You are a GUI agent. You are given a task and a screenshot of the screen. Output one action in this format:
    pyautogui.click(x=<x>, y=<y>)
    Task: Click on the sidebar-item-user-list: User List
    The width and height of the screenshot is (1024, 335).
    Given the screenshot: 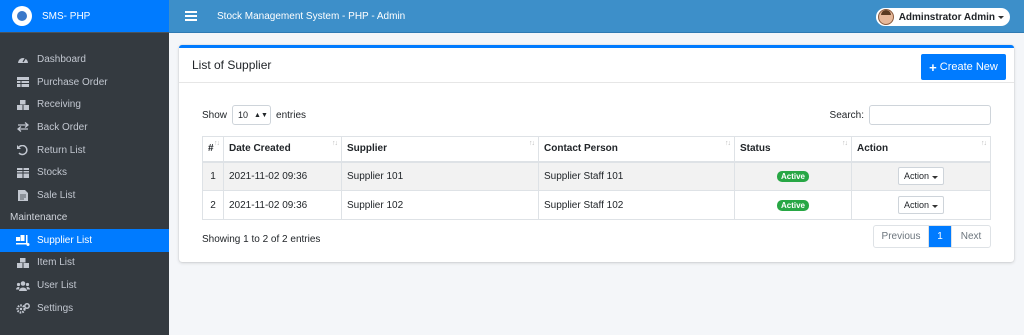 What is the action you would take?
    pyautogui.click(x=84, y=285)
    